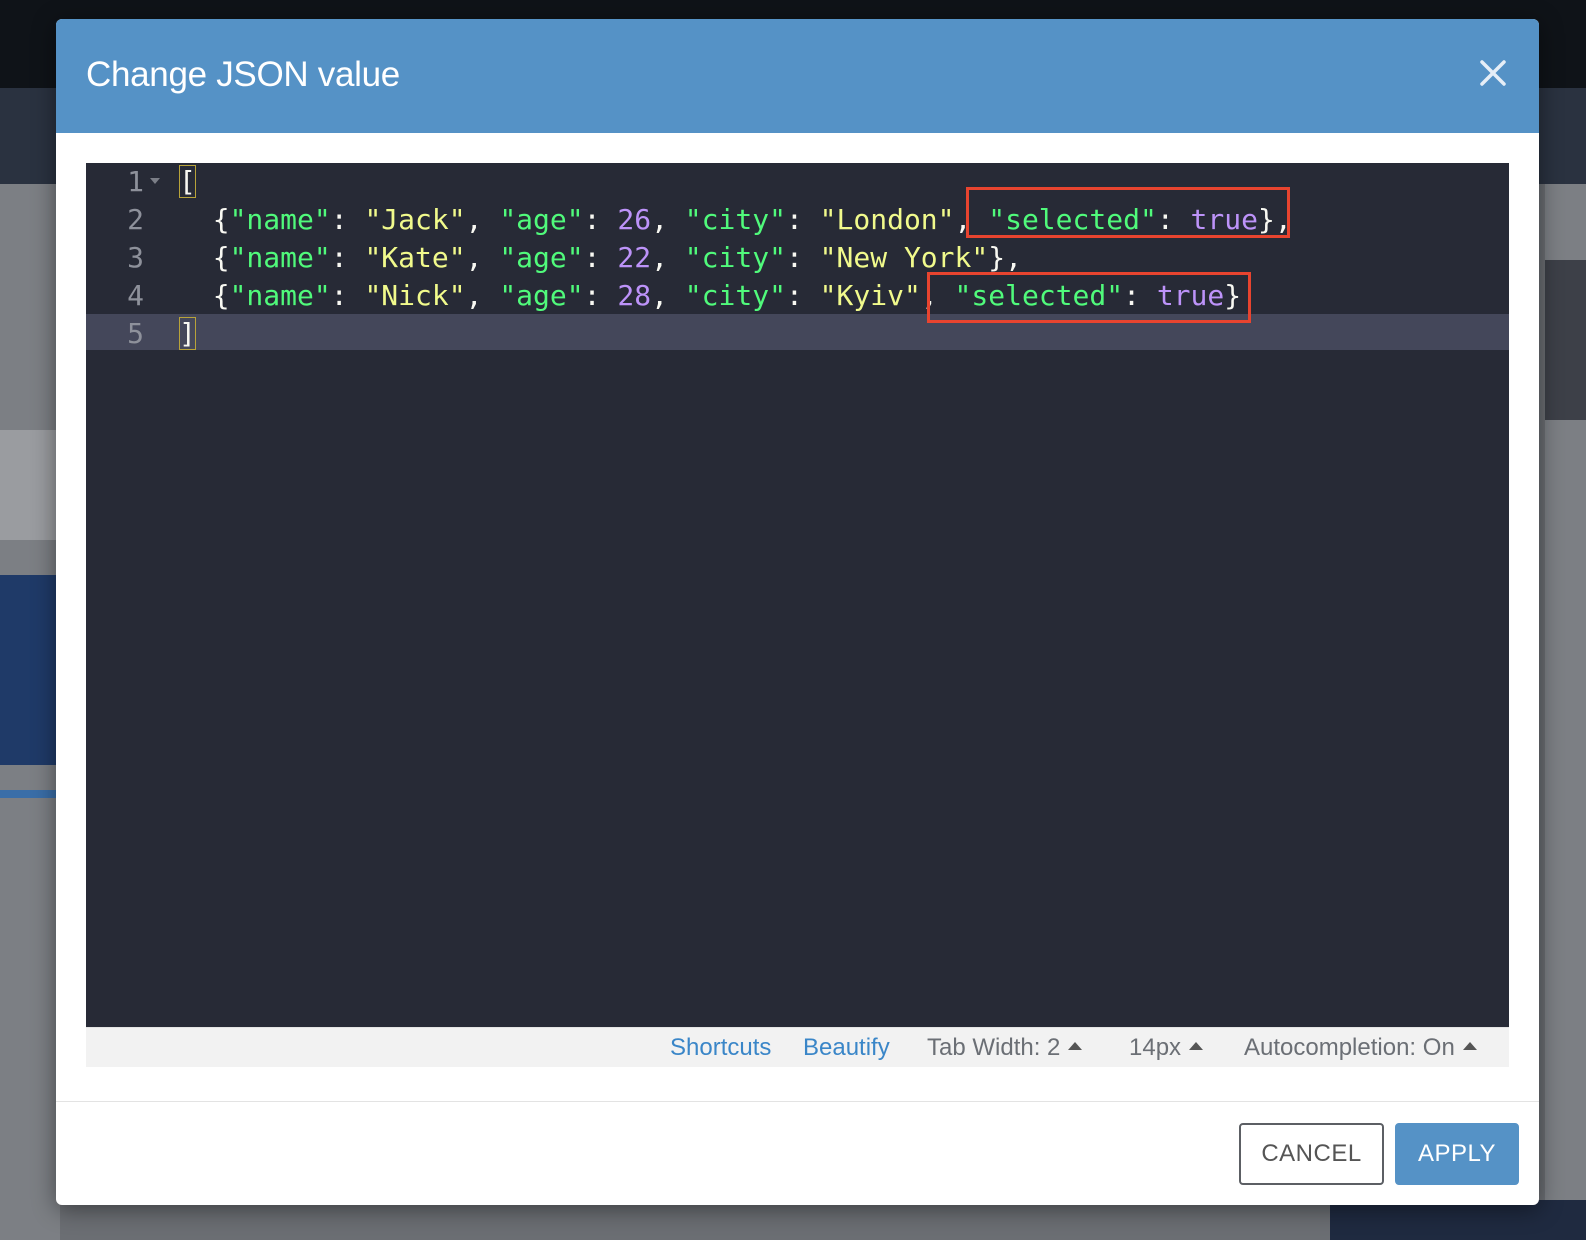 This screenshot has height=1240, width=1586. Describe the element at coordinates (1349, 1047) in the screenshot. I see `autocompletion-label: Autocompletion: On` at that location.